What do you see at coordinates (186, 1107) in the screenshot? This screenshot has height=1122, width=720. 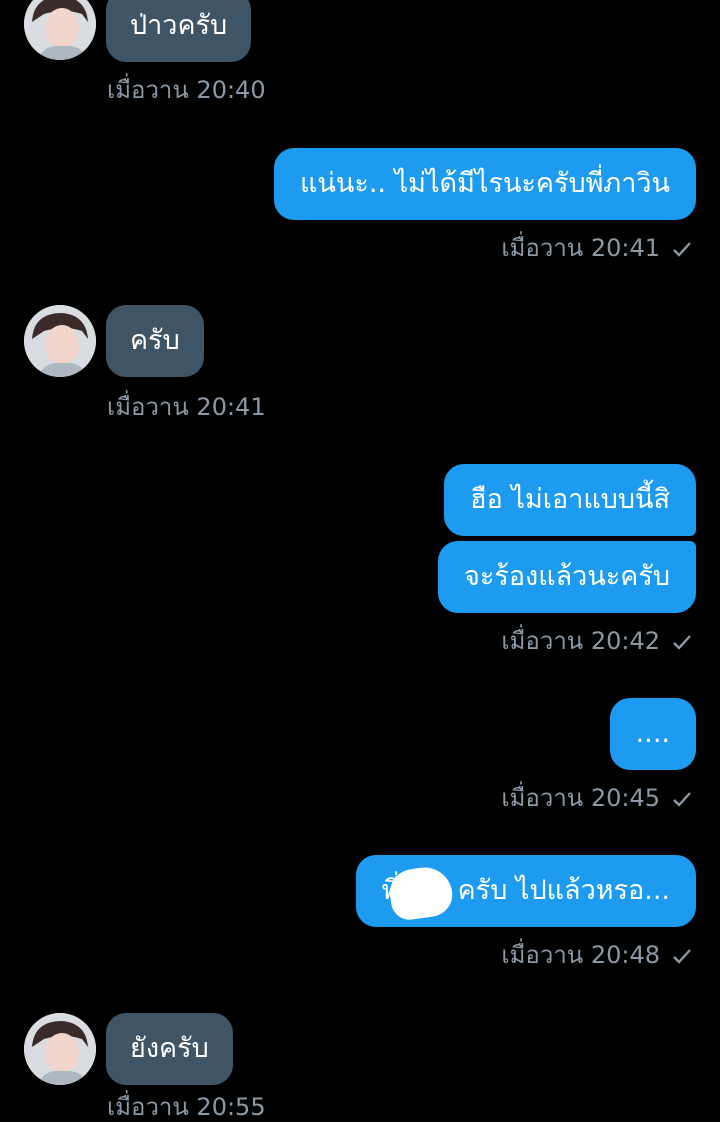 I see `message-timestamp: เมื่อวาน 20:55` at bounding box center [186, 1107].